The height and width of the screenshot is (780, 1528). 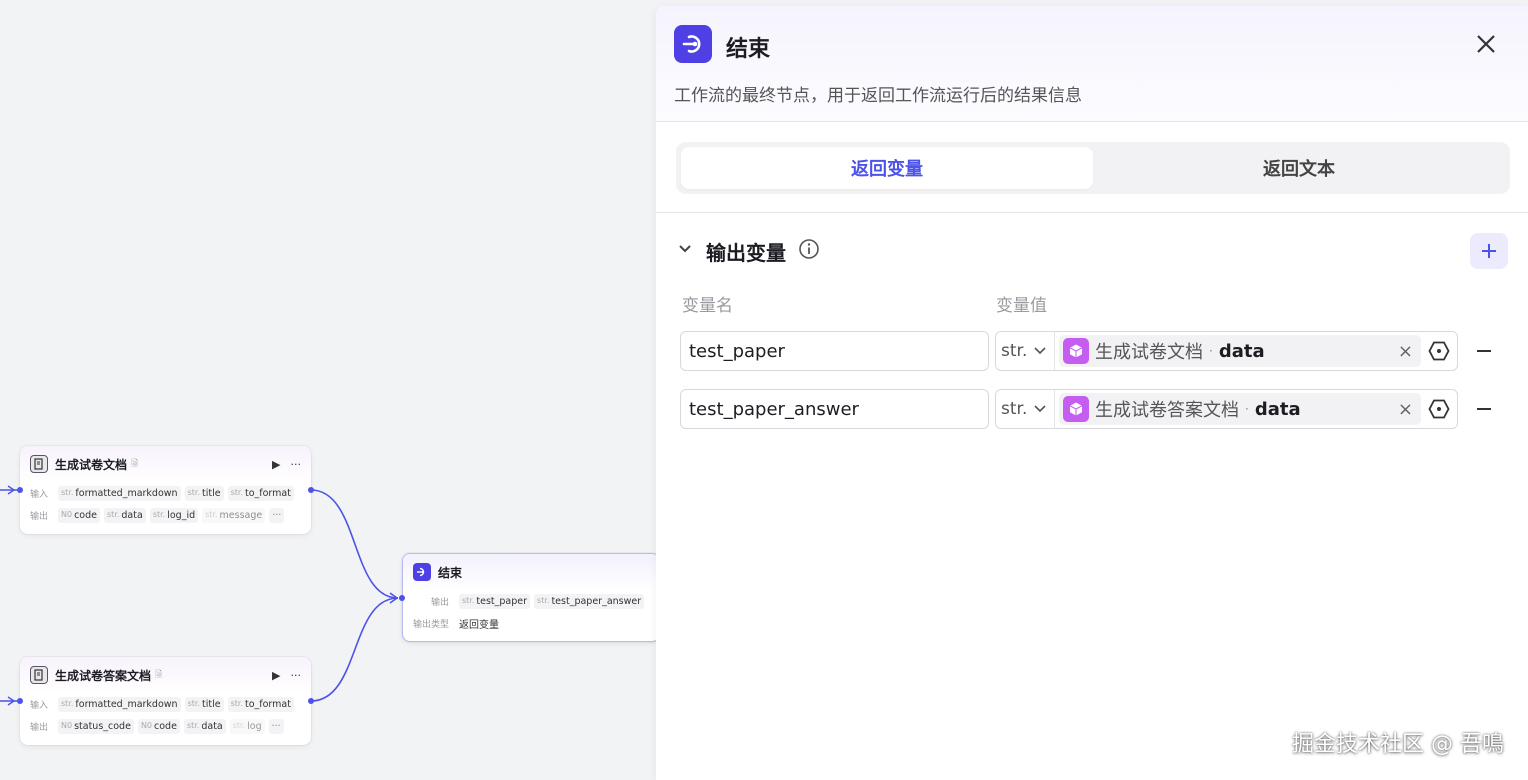 I want to click on tab-return-variables: 返回变量, so click(x=887, y=168).